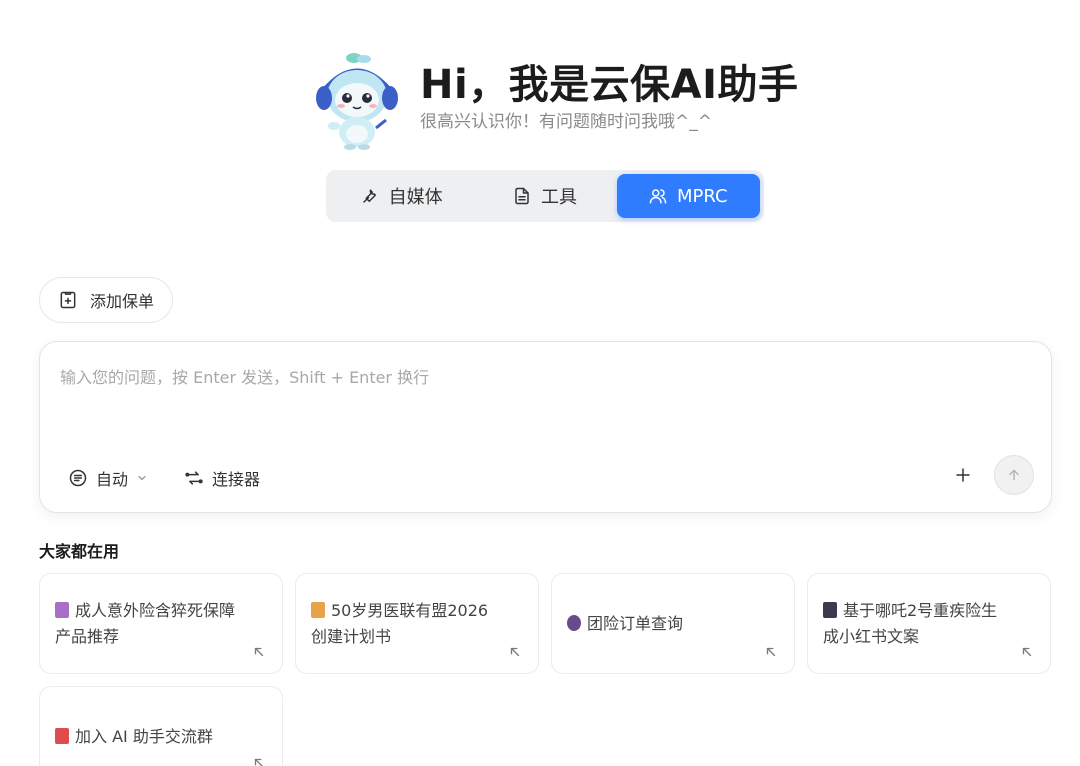 The height and width of the screenshot is (766, 1080). What do you see at coordinates (148, 726) in the screenshot?
I see `suggestion-content: 加入 AI 助手交流群` at bounding box center [148, 726].